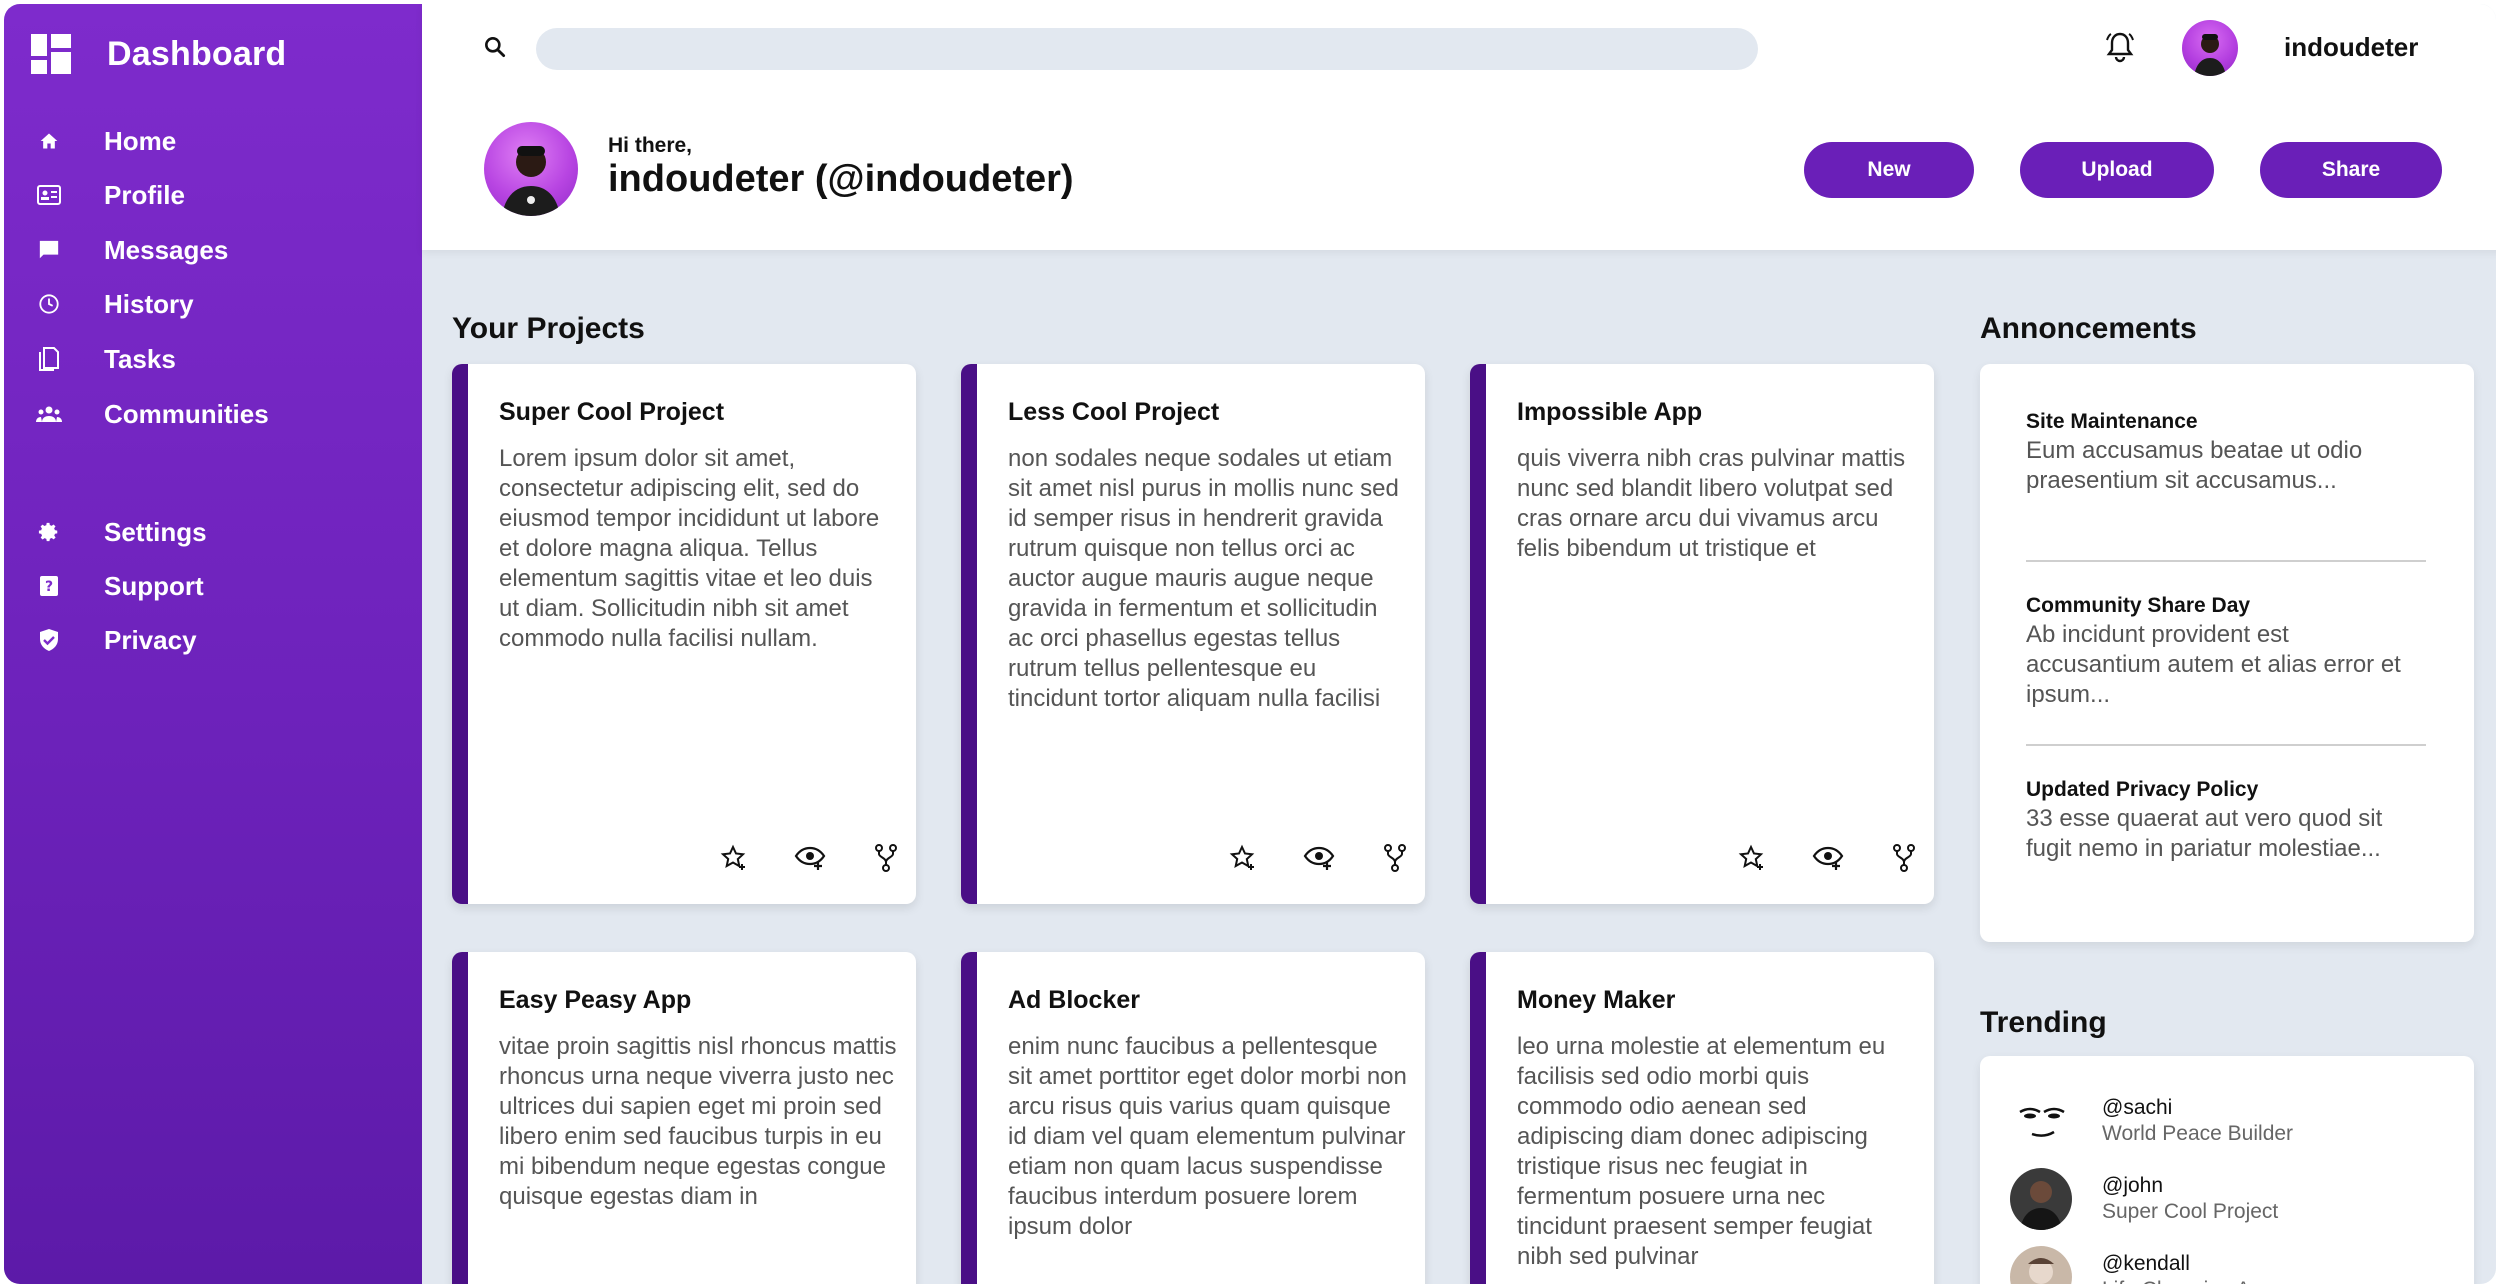 This screenshot has height=1288, width=2500. I want to click on sidebar-item-privacy: Privacy, so click(115, 640).